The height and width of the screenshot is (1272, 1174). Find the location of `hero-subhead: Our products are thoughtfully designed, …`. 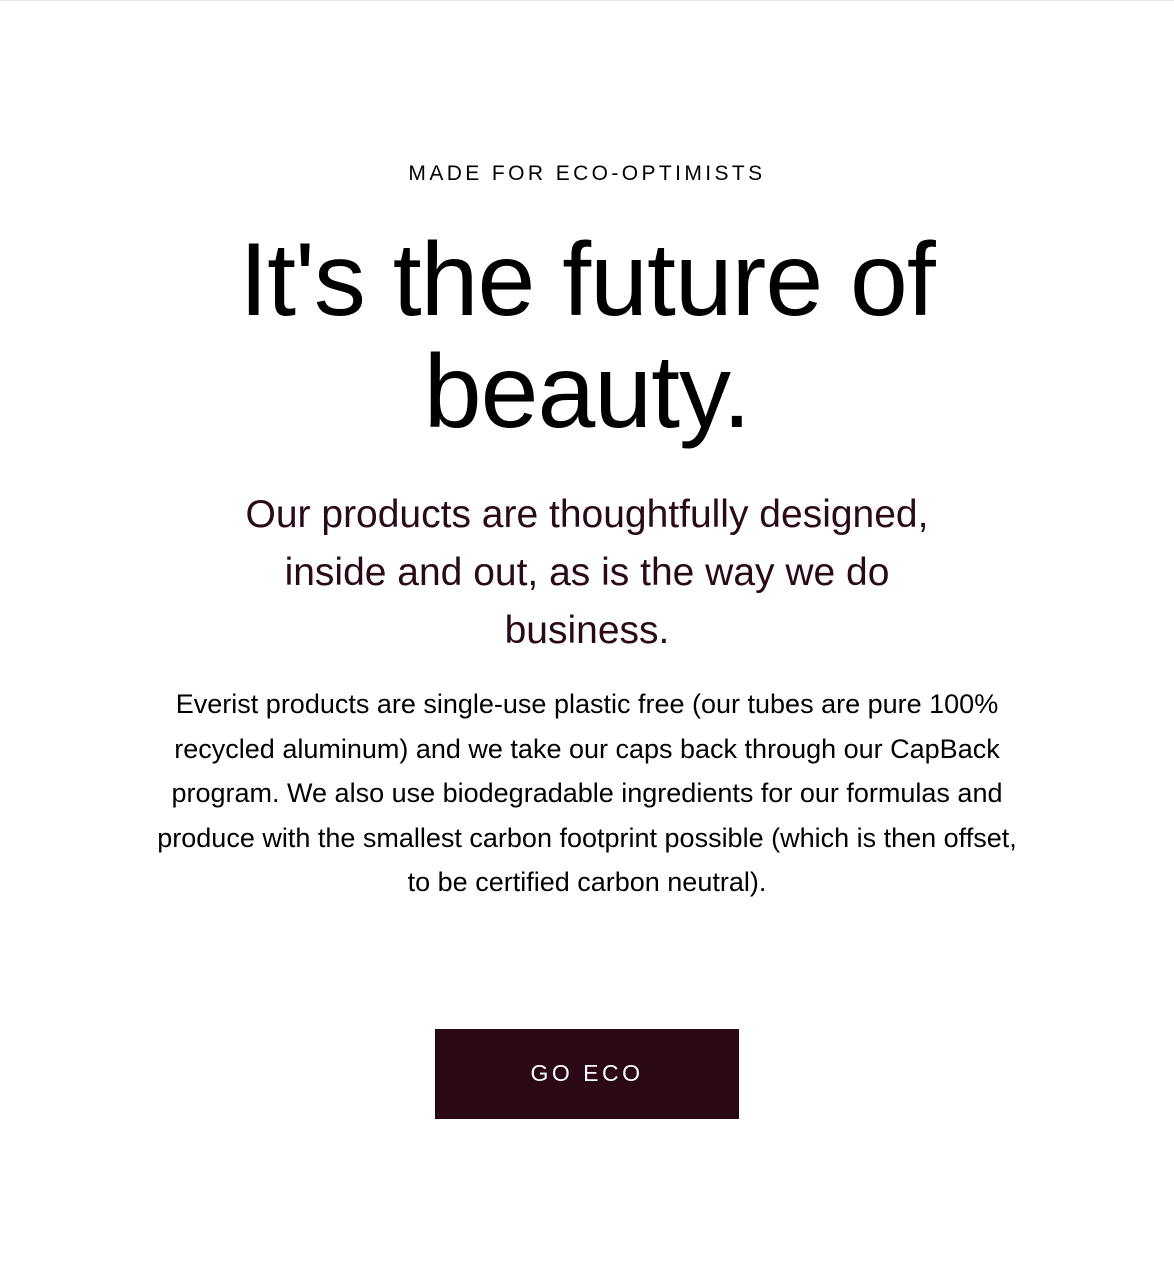

hero-subhead: Our products are thoughtfully designed, … is located at coordinates (587, 572).